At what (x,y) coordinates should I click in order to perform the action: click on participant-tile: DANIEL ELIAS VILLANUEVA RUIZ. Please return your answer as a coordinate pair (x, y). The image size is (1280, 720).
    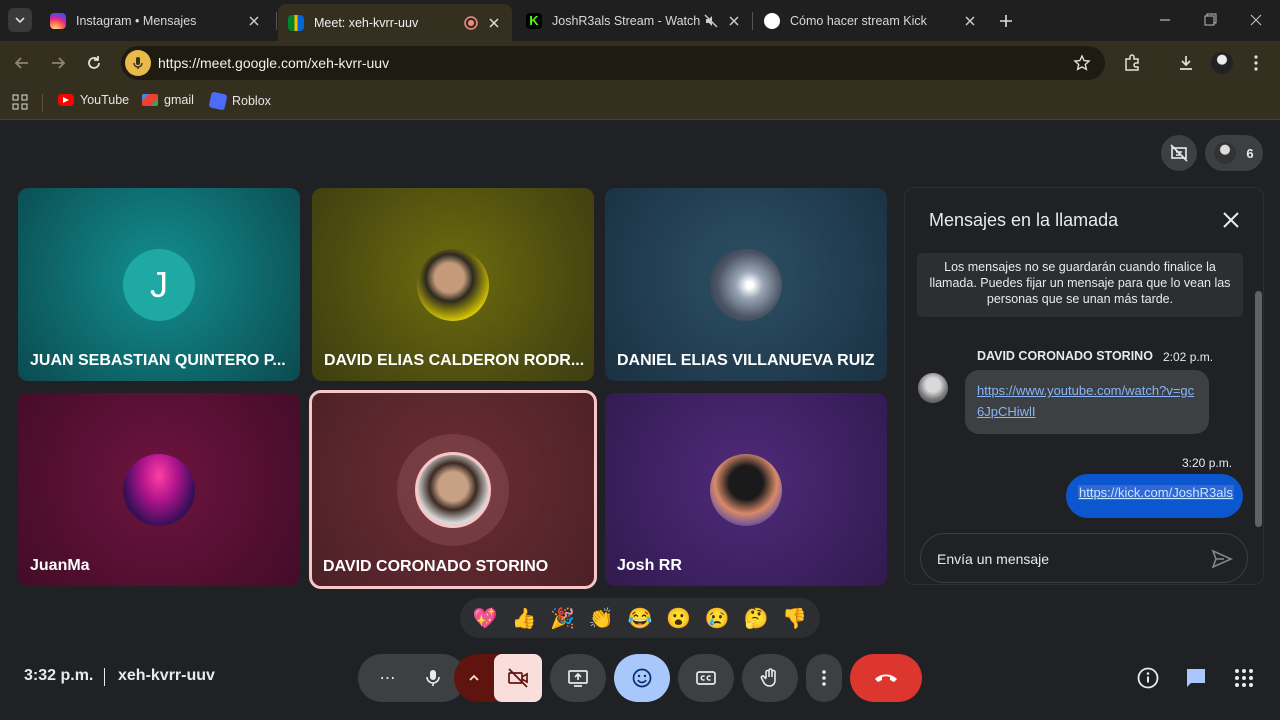
    Looking at the image, I should click on (746, 284).